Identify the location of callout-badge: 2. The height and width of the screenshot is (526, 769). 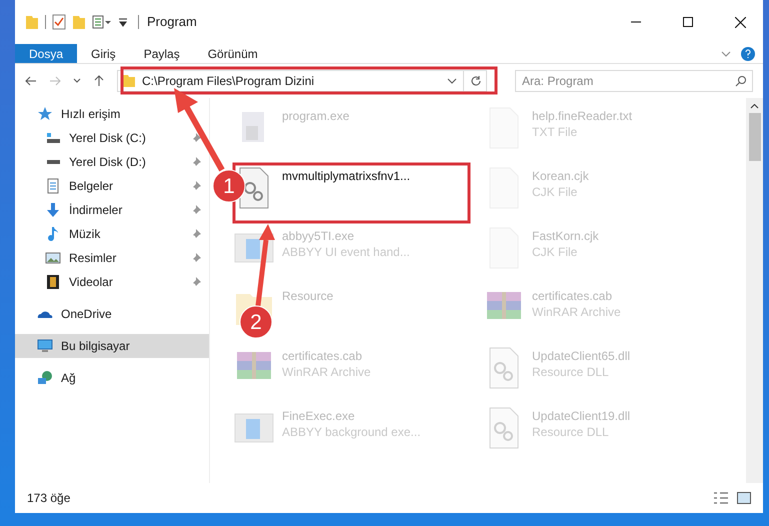
(256, 322).